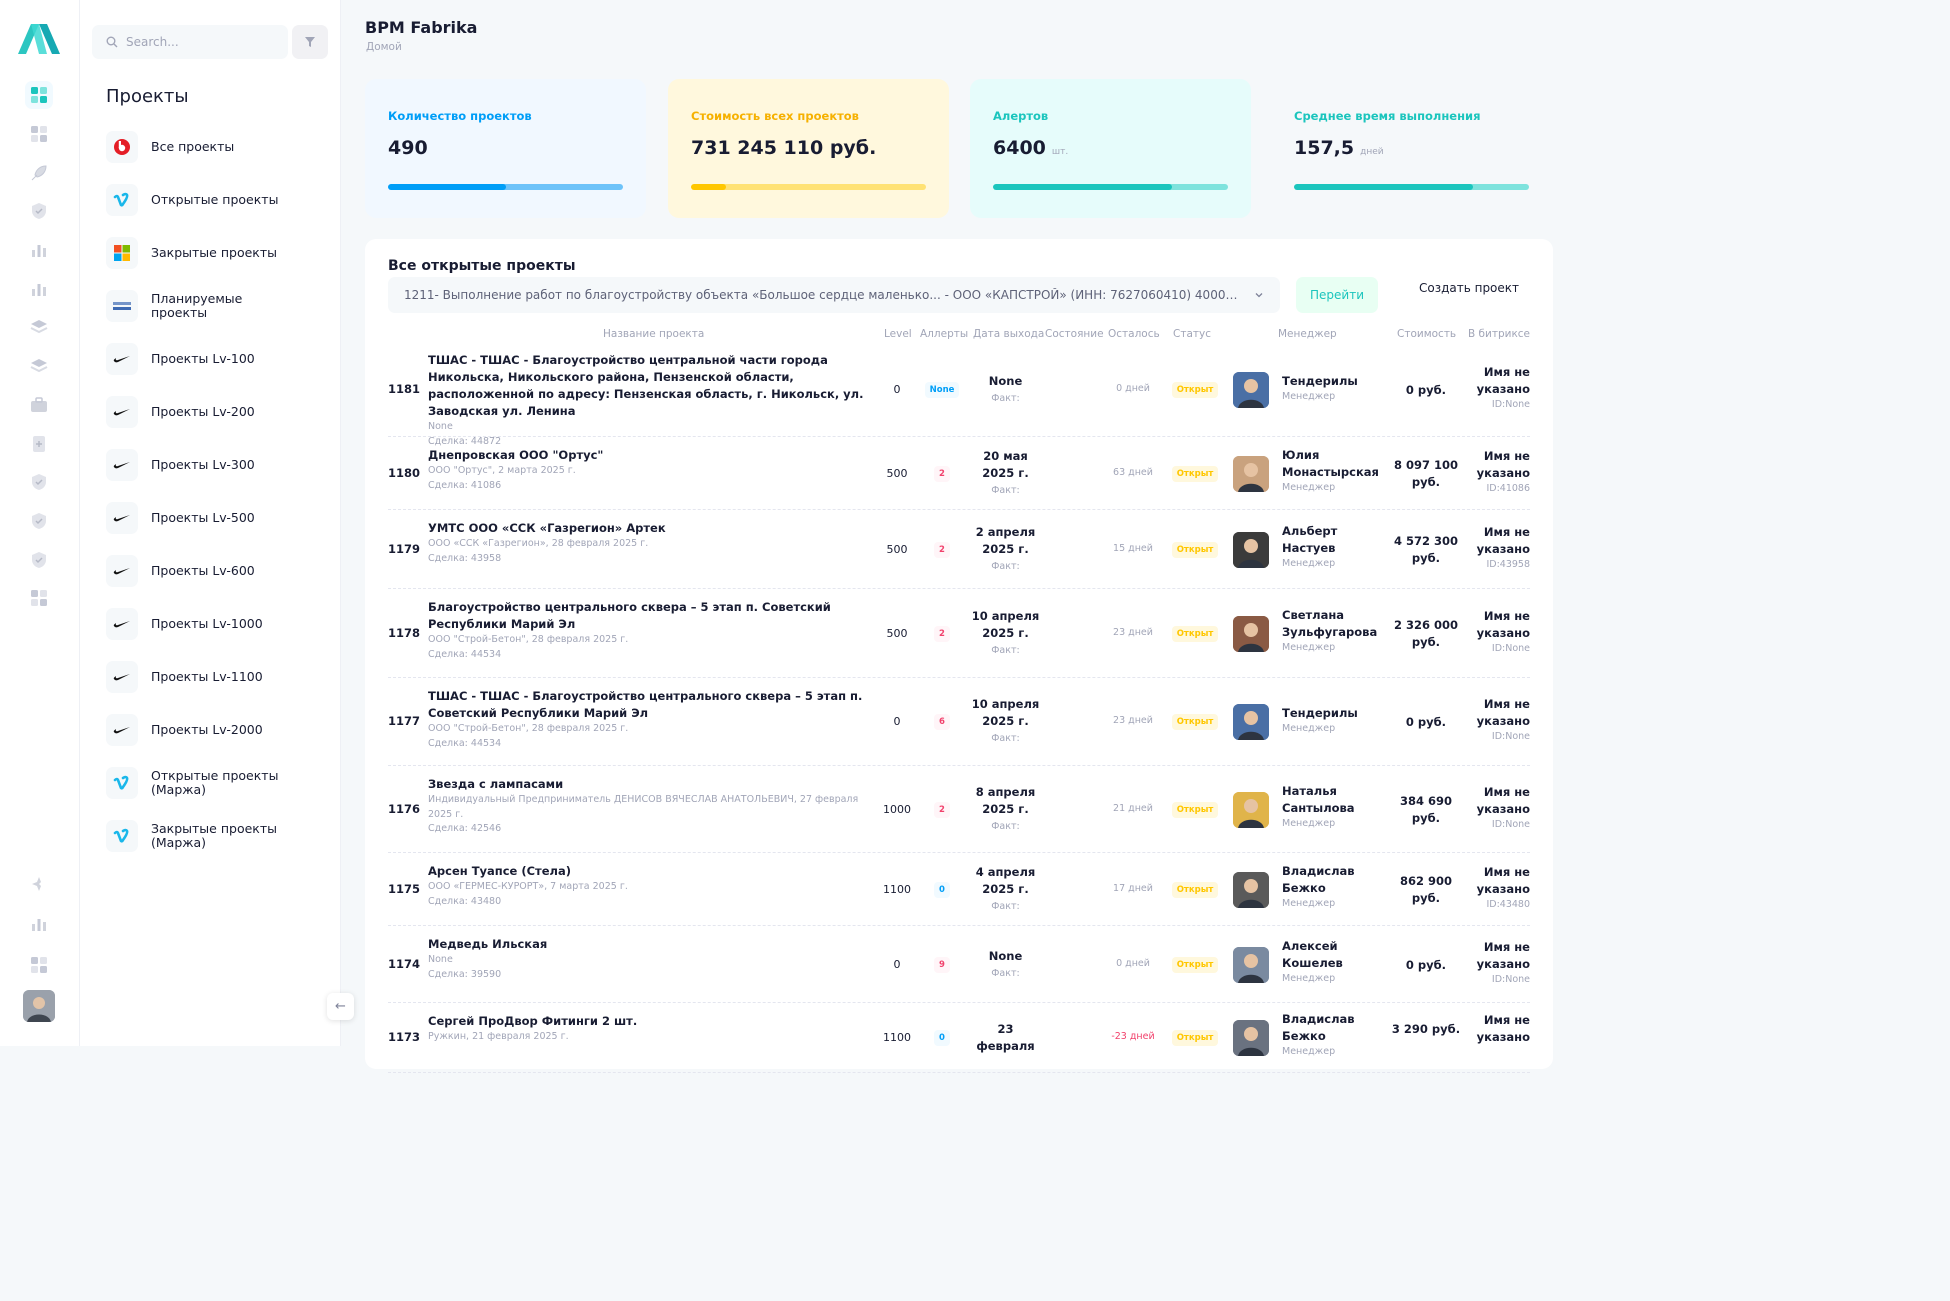 The width and height of the screenshot is (1950, 1301). Describe the element at coordinates (1337, 295) in the screenshot. I see `go-button: Перейти` at that location.